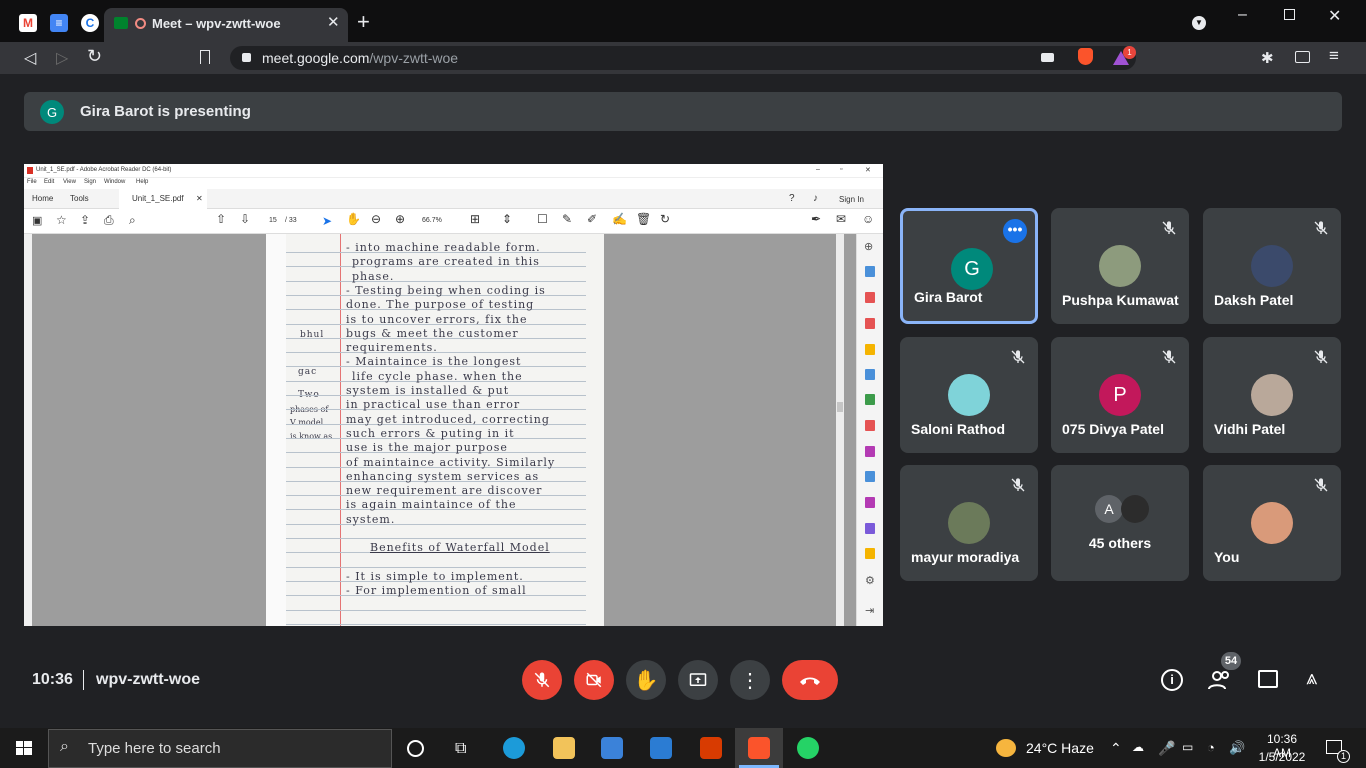 This screenshot has height=768, width=1366. Describe the element at coordinates (870, 297) in the screenshot. I see `tool-create-pdf-icon` at that location.